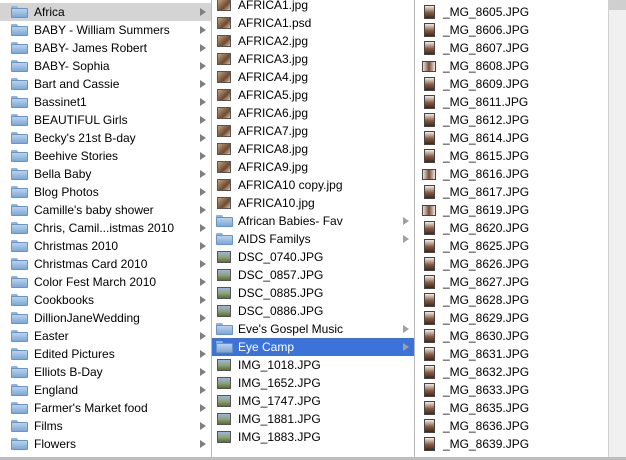  Describe the element at coordinates (105, 102) in the screenshot. I see `folder-row: Bassinet1` at that location.